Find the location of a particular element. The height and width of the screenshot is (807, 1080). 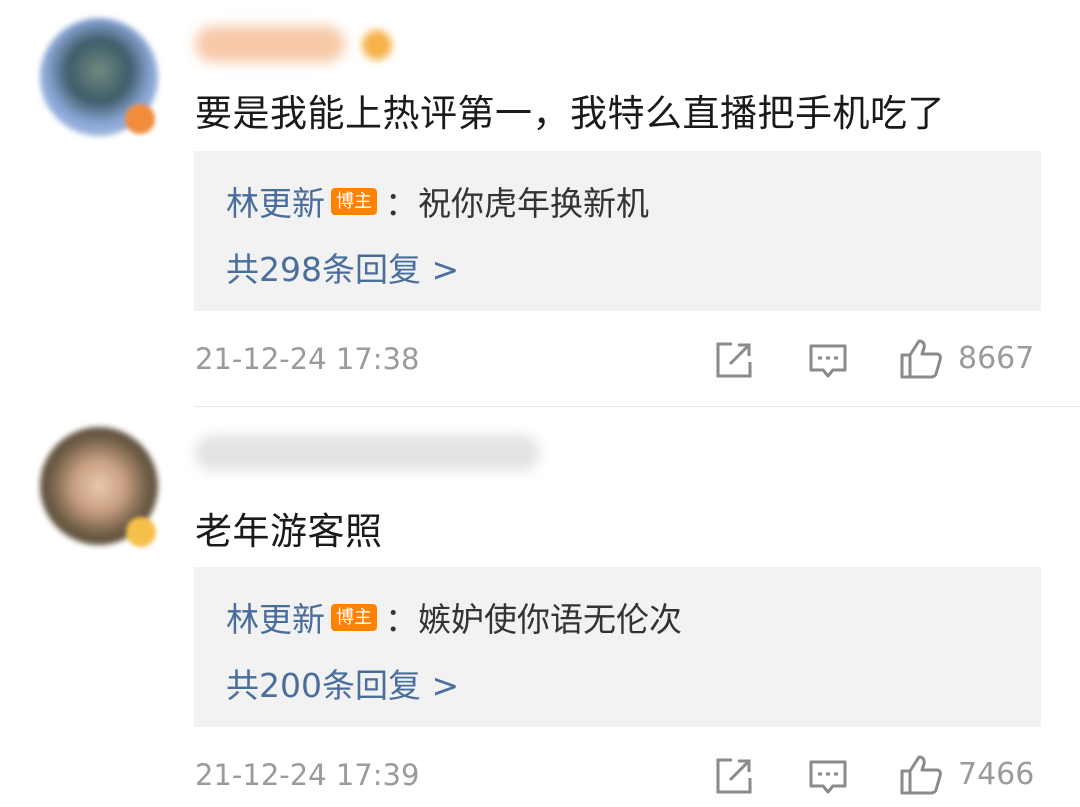

comment-text: 要是我能上热评第一，我特么直播把手机吃了 is located at coordinates (570, 113).